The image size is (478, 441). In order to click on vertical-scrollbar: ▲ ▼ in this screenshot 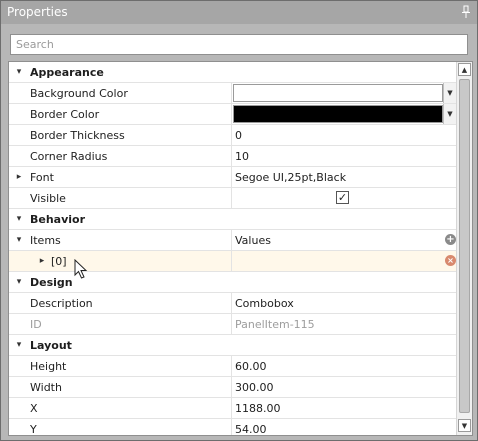, I will do `click(464, 248)`.